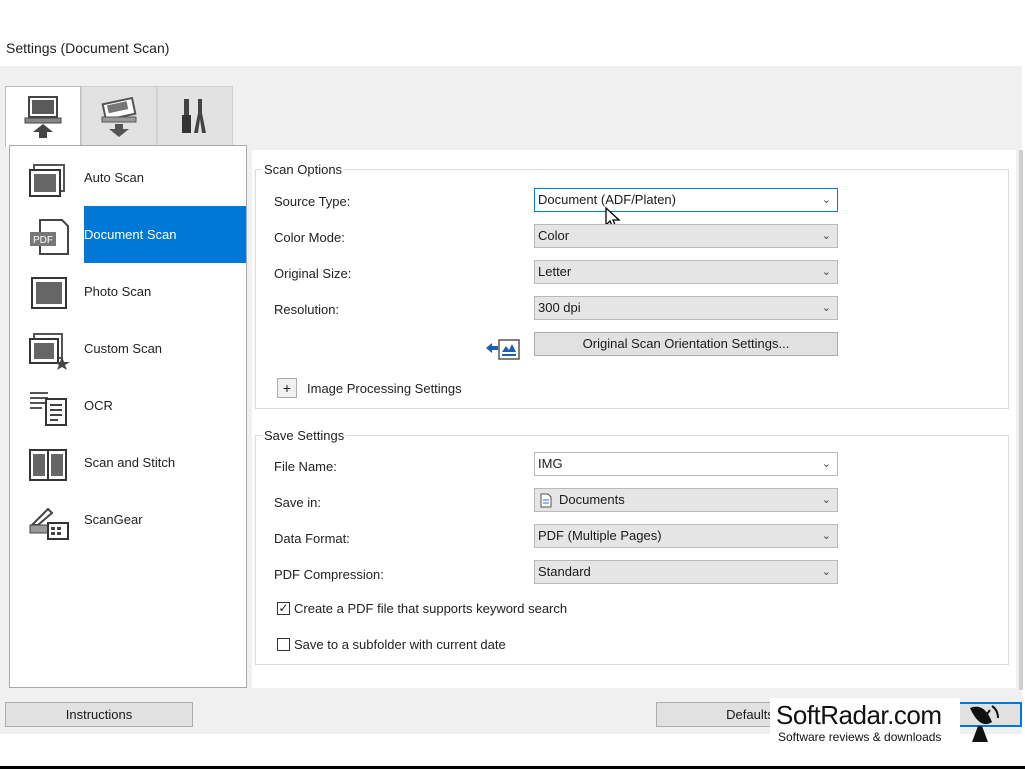 The height and width of the screenshot is (769, 1025). I want to click on source-type-value: Document (ADF/Platen), so click(607, 199).